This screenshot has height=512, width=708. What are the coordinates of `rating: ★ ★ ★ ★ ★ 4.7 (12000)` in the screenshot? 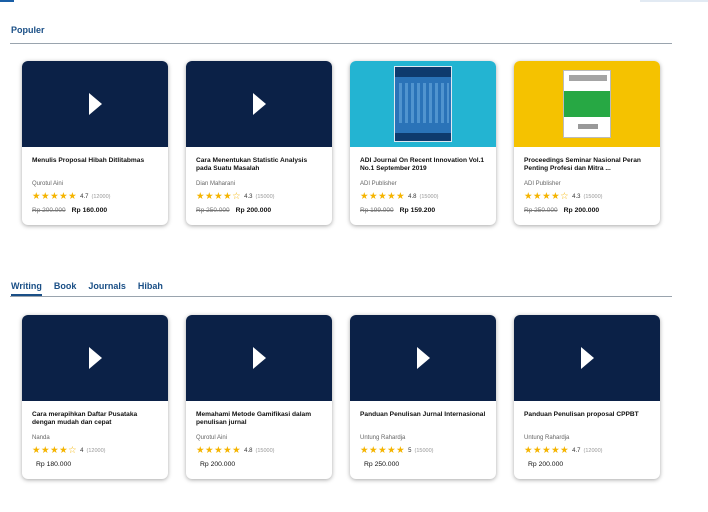 It's located at (95, 196).